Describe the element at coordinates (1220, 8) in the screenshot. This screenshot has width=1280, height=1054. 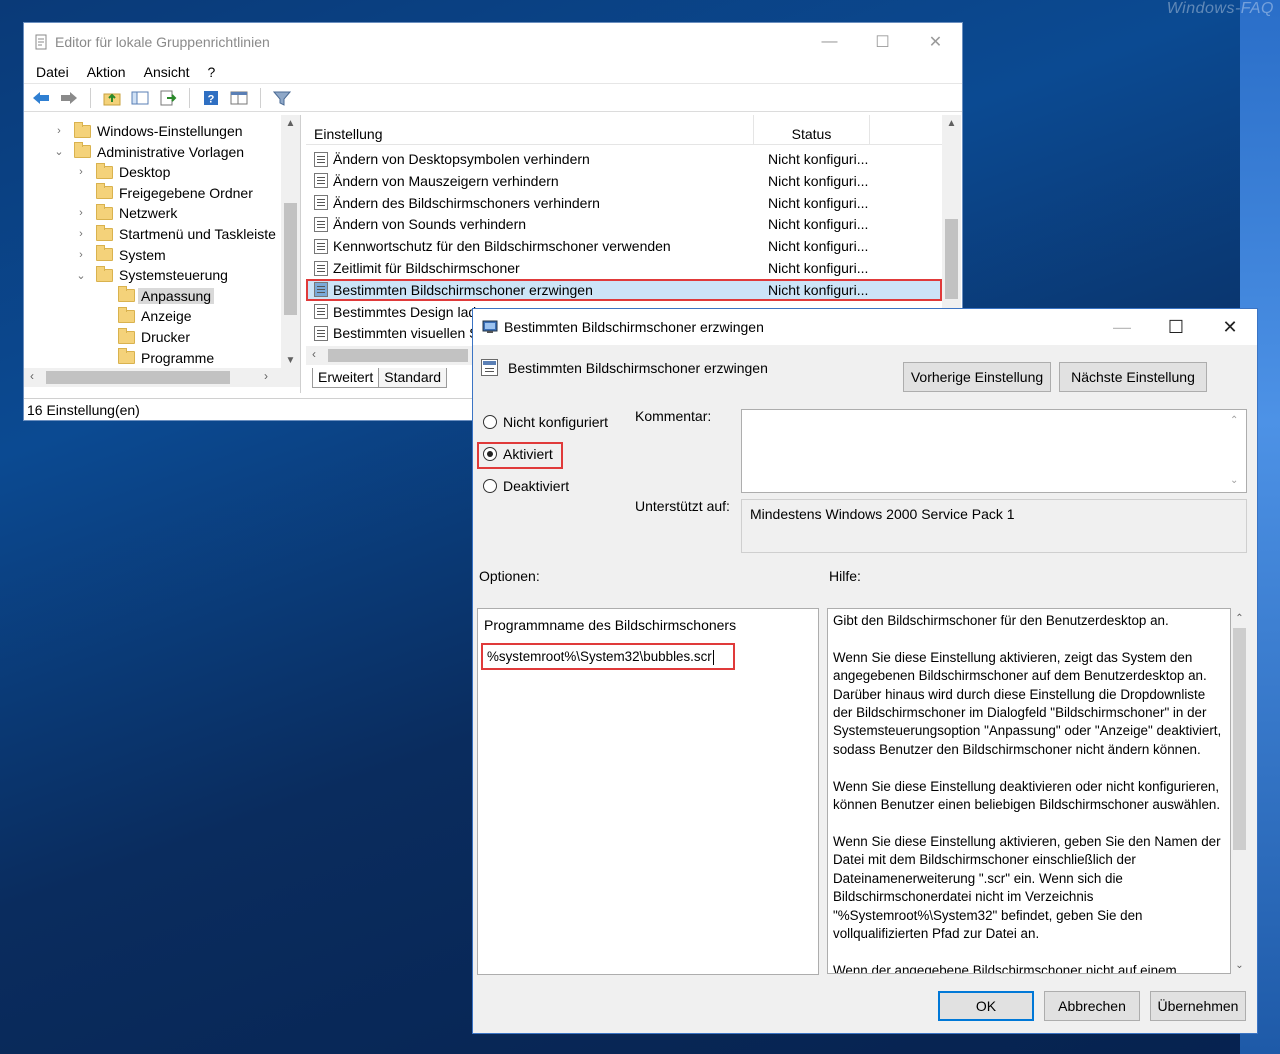
I see `watermark: Windows-FAQ` at that location.